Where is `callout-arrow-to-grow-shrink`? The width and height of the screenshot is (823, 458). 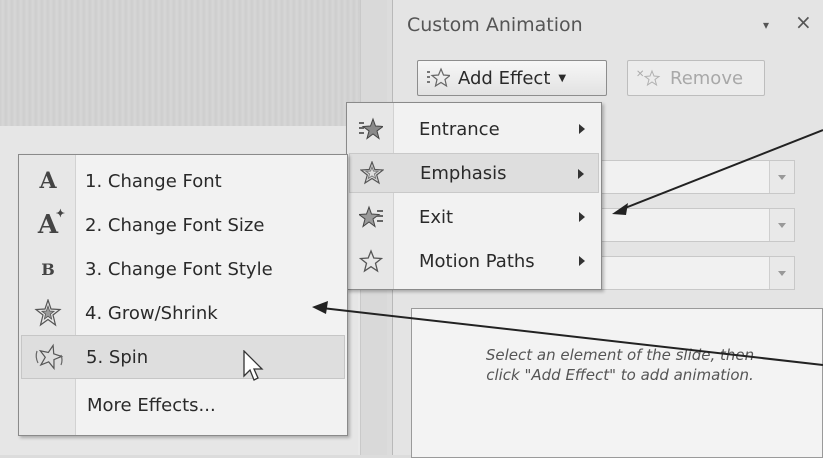
callout-arrow-to-grow-shrink is located at coordinates (572, 336).